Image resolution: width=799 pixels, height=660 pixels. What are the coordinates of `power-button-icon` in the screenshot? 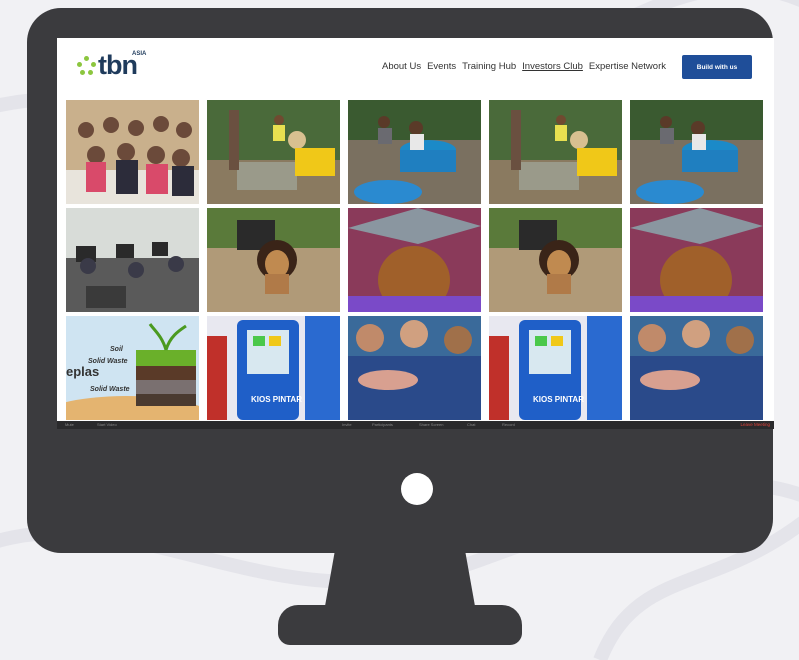 It's located at (417, 489).